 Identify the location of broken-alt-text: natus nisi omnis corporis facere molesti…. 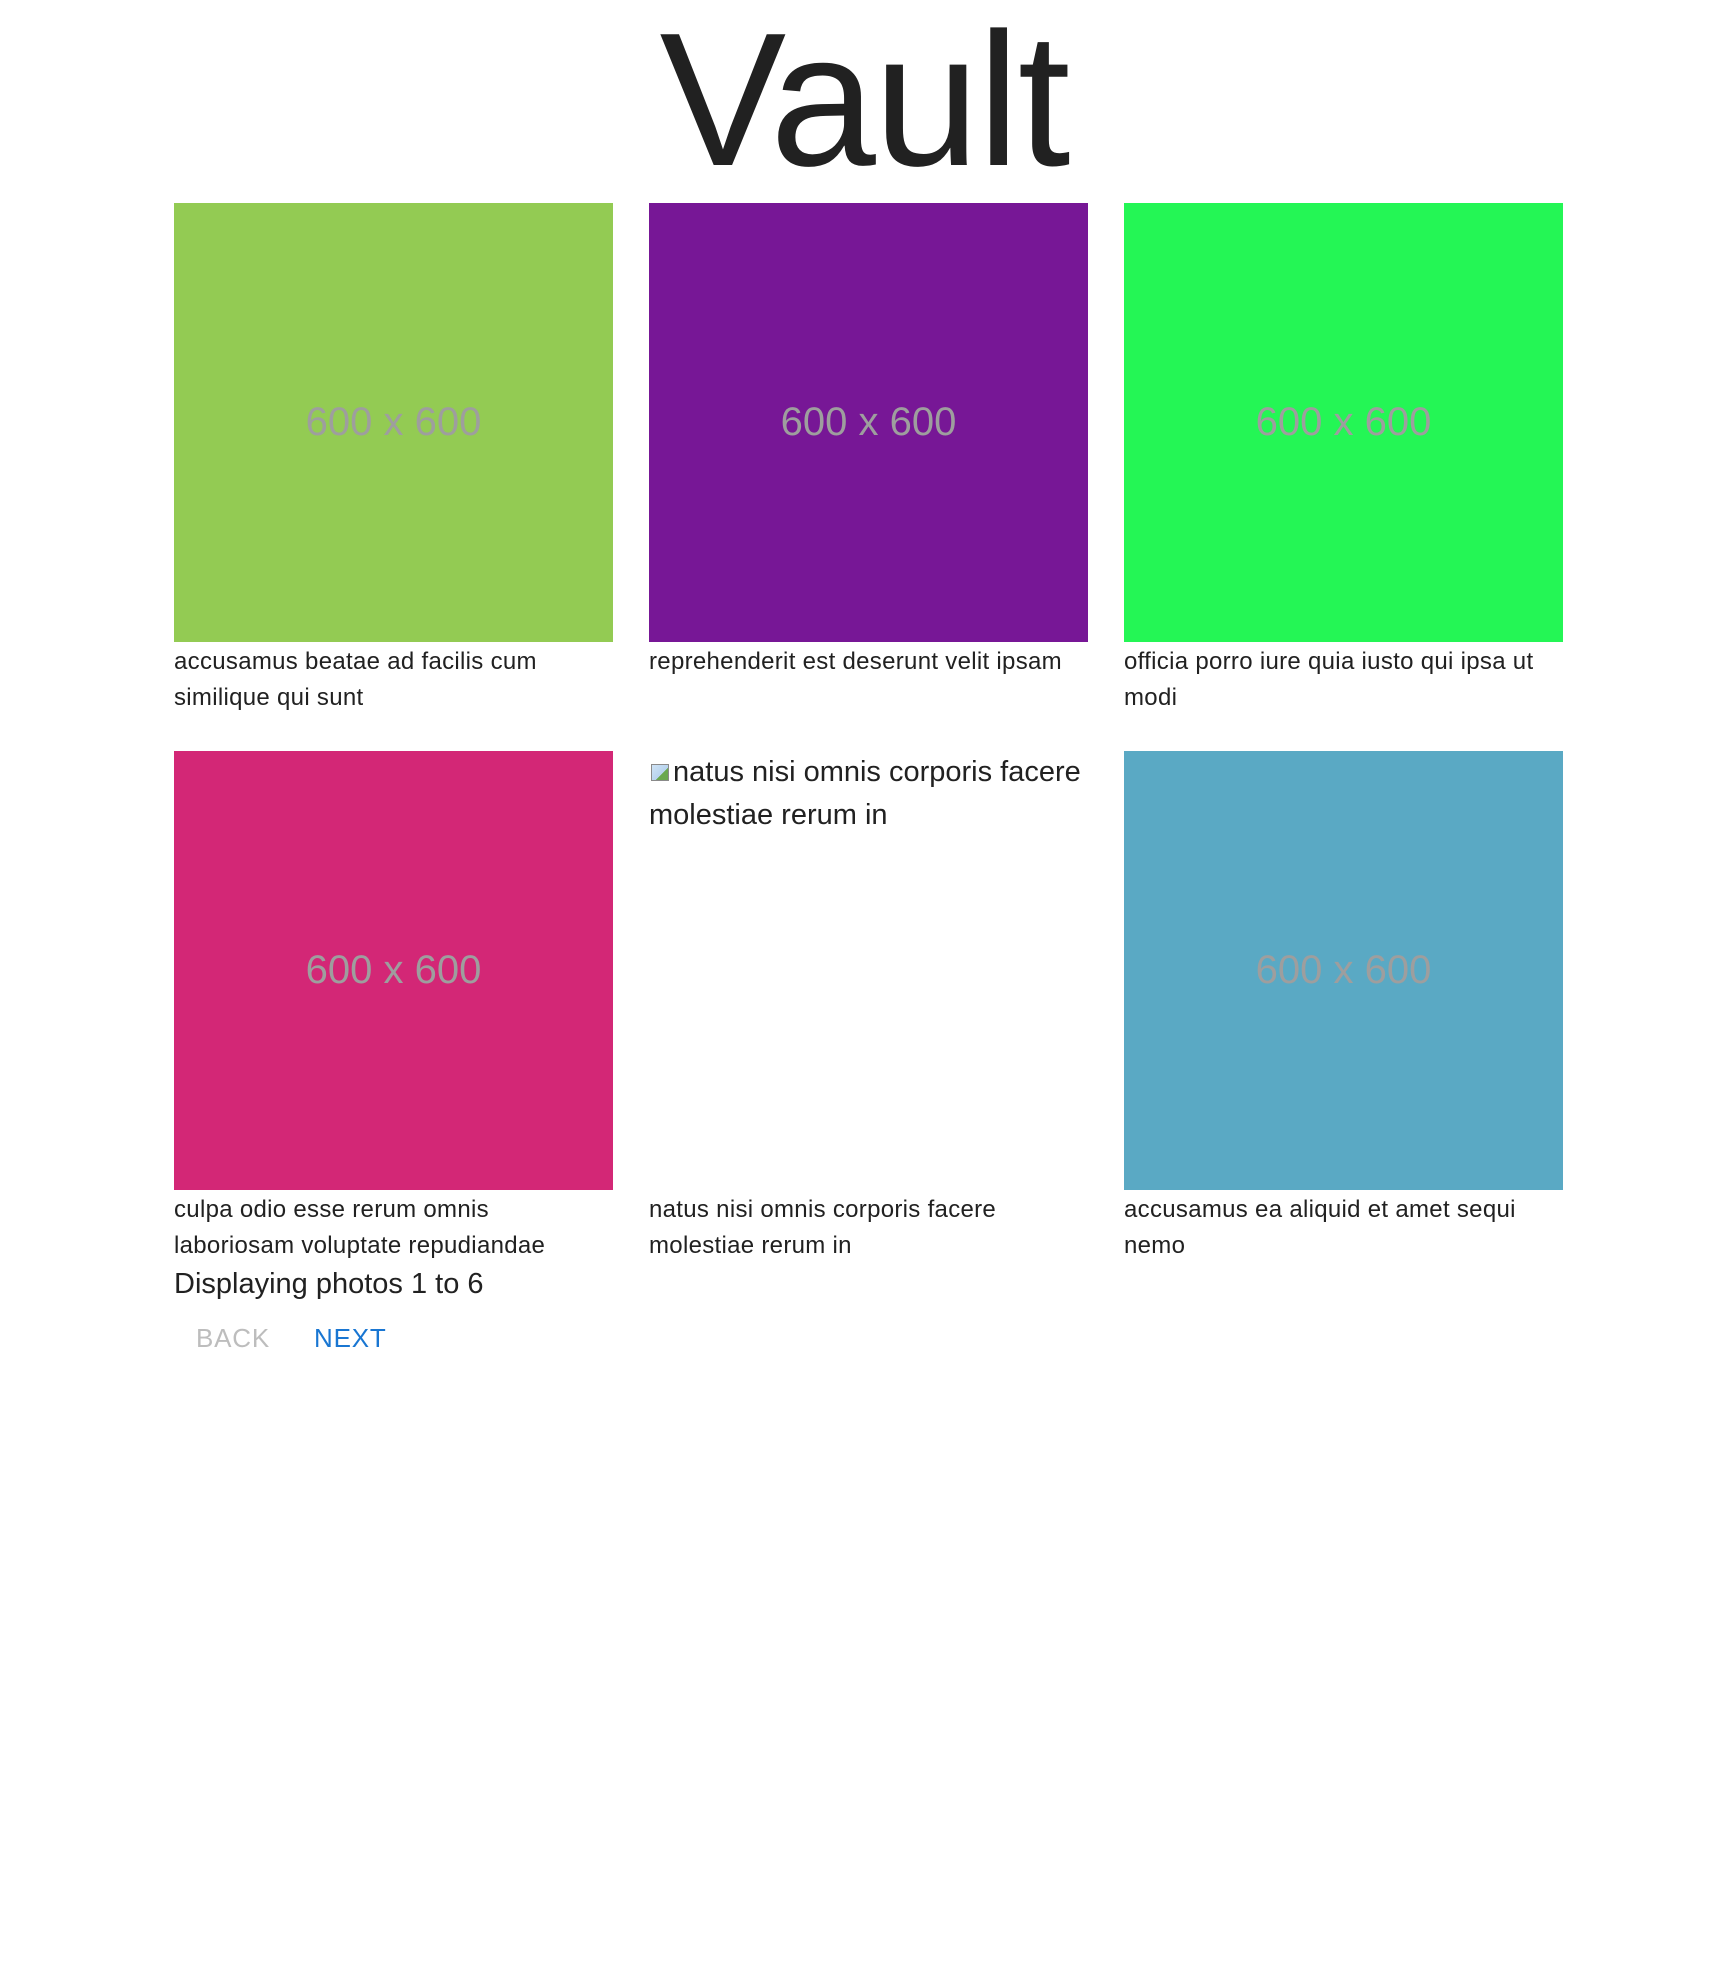
(868, 794).